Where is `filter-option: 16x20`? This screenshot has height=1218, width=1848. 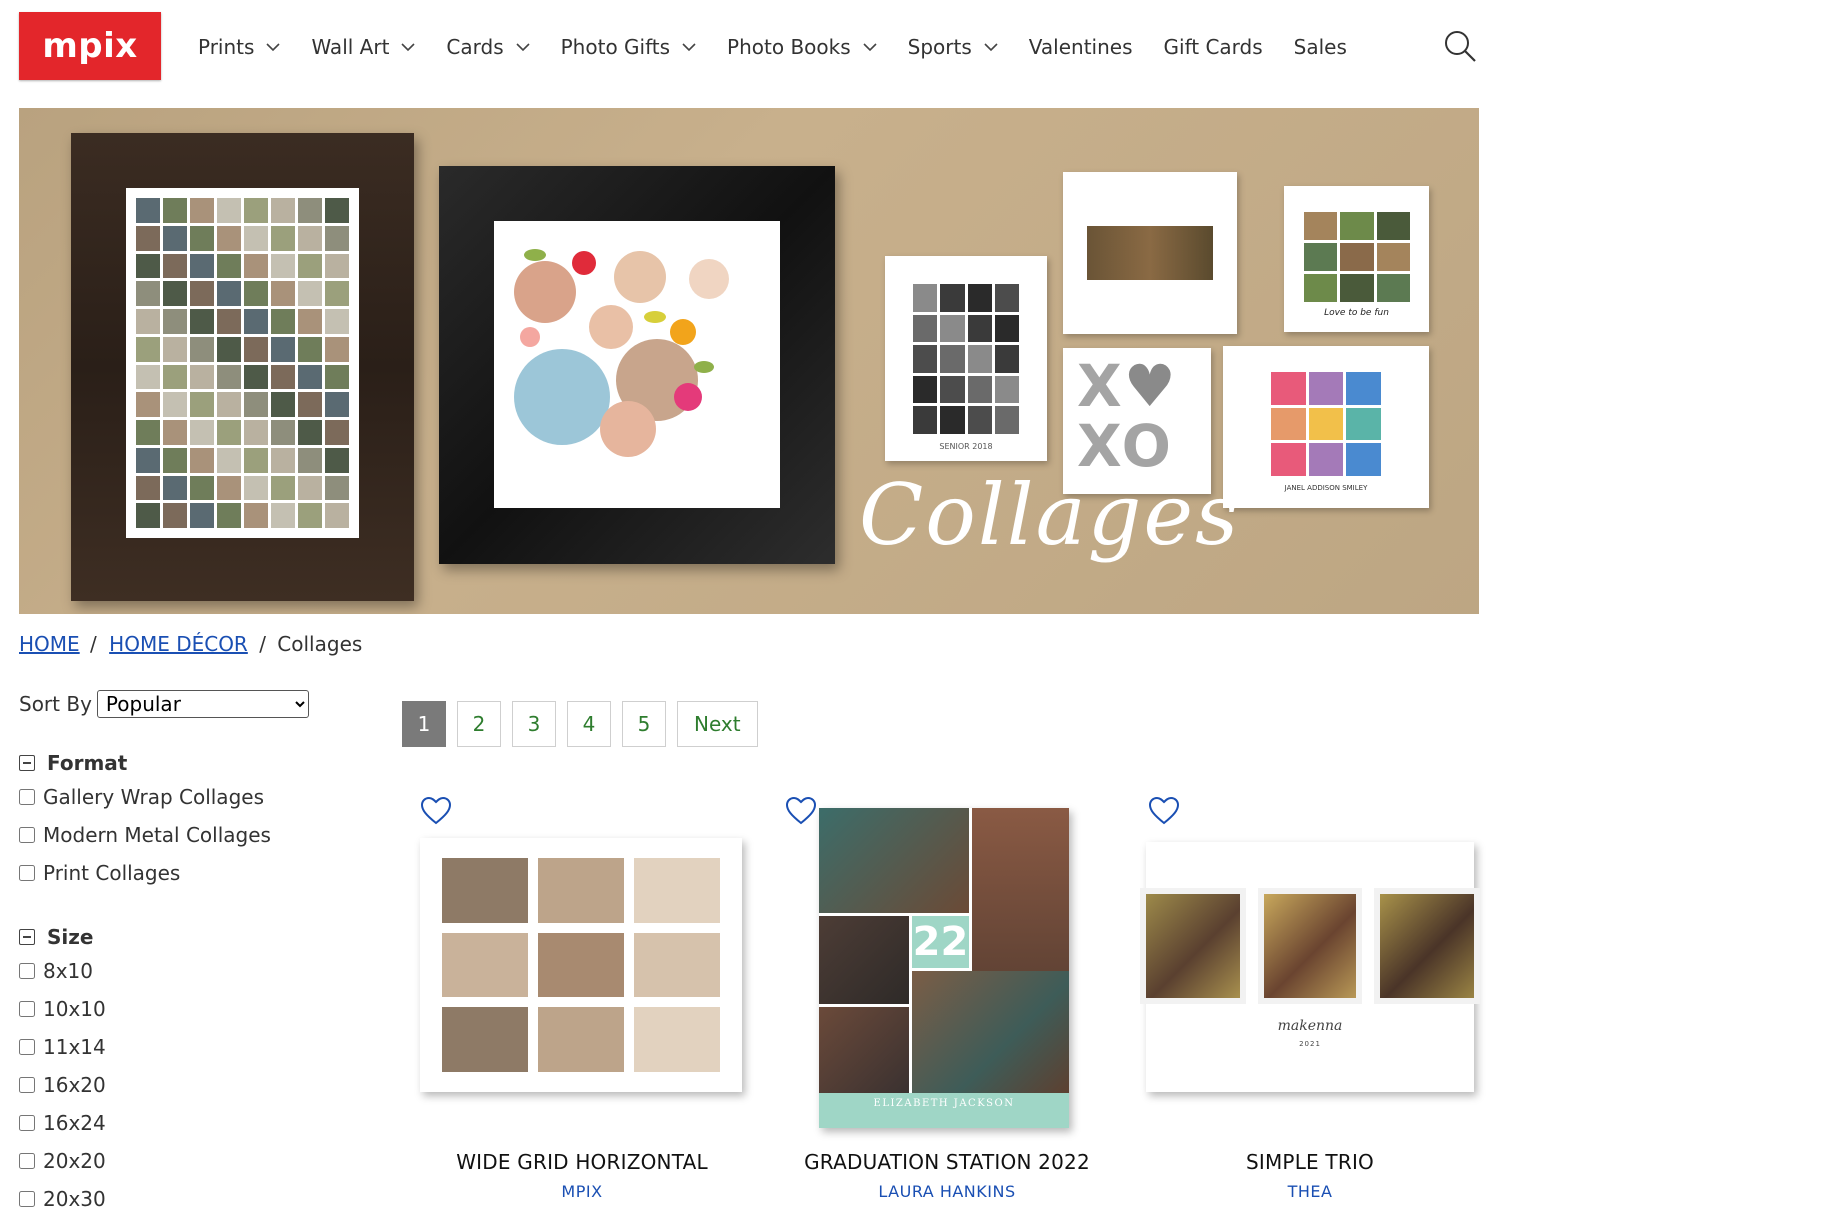
filter-option: 16x20 is located at coordinates (62, 1085).